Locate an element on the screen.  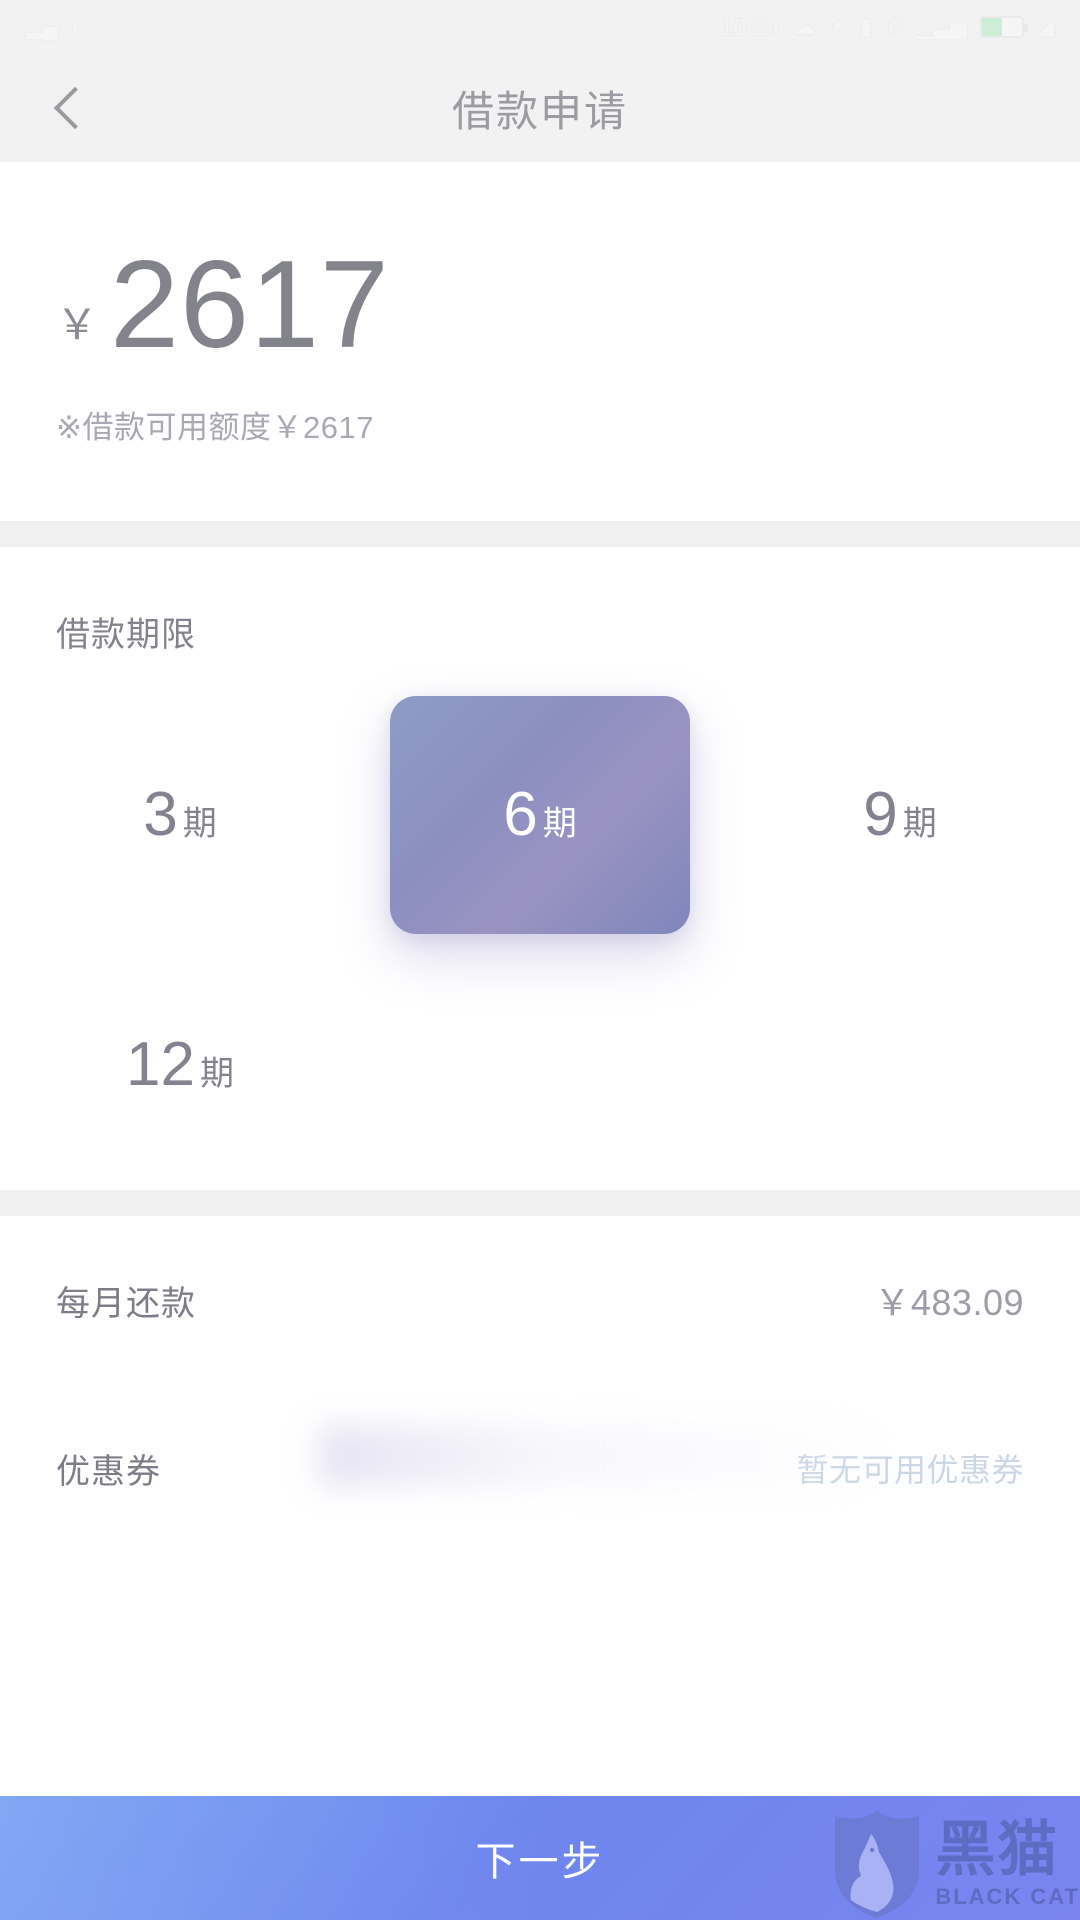
status-bar-time: 10:24 is located at coordinates (750, 26).